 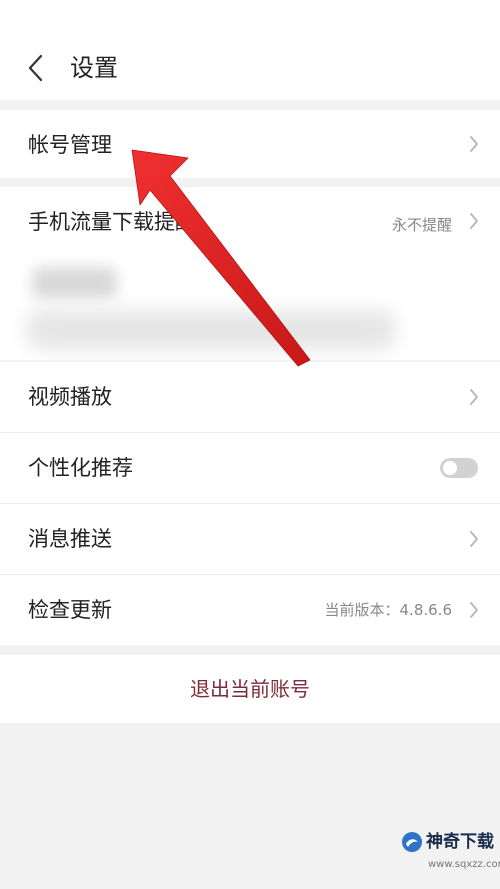 What do you see at coordinates (412, 842) in the screenshot?
I see `brand-logo-icon` at bounding box center [412, 842].